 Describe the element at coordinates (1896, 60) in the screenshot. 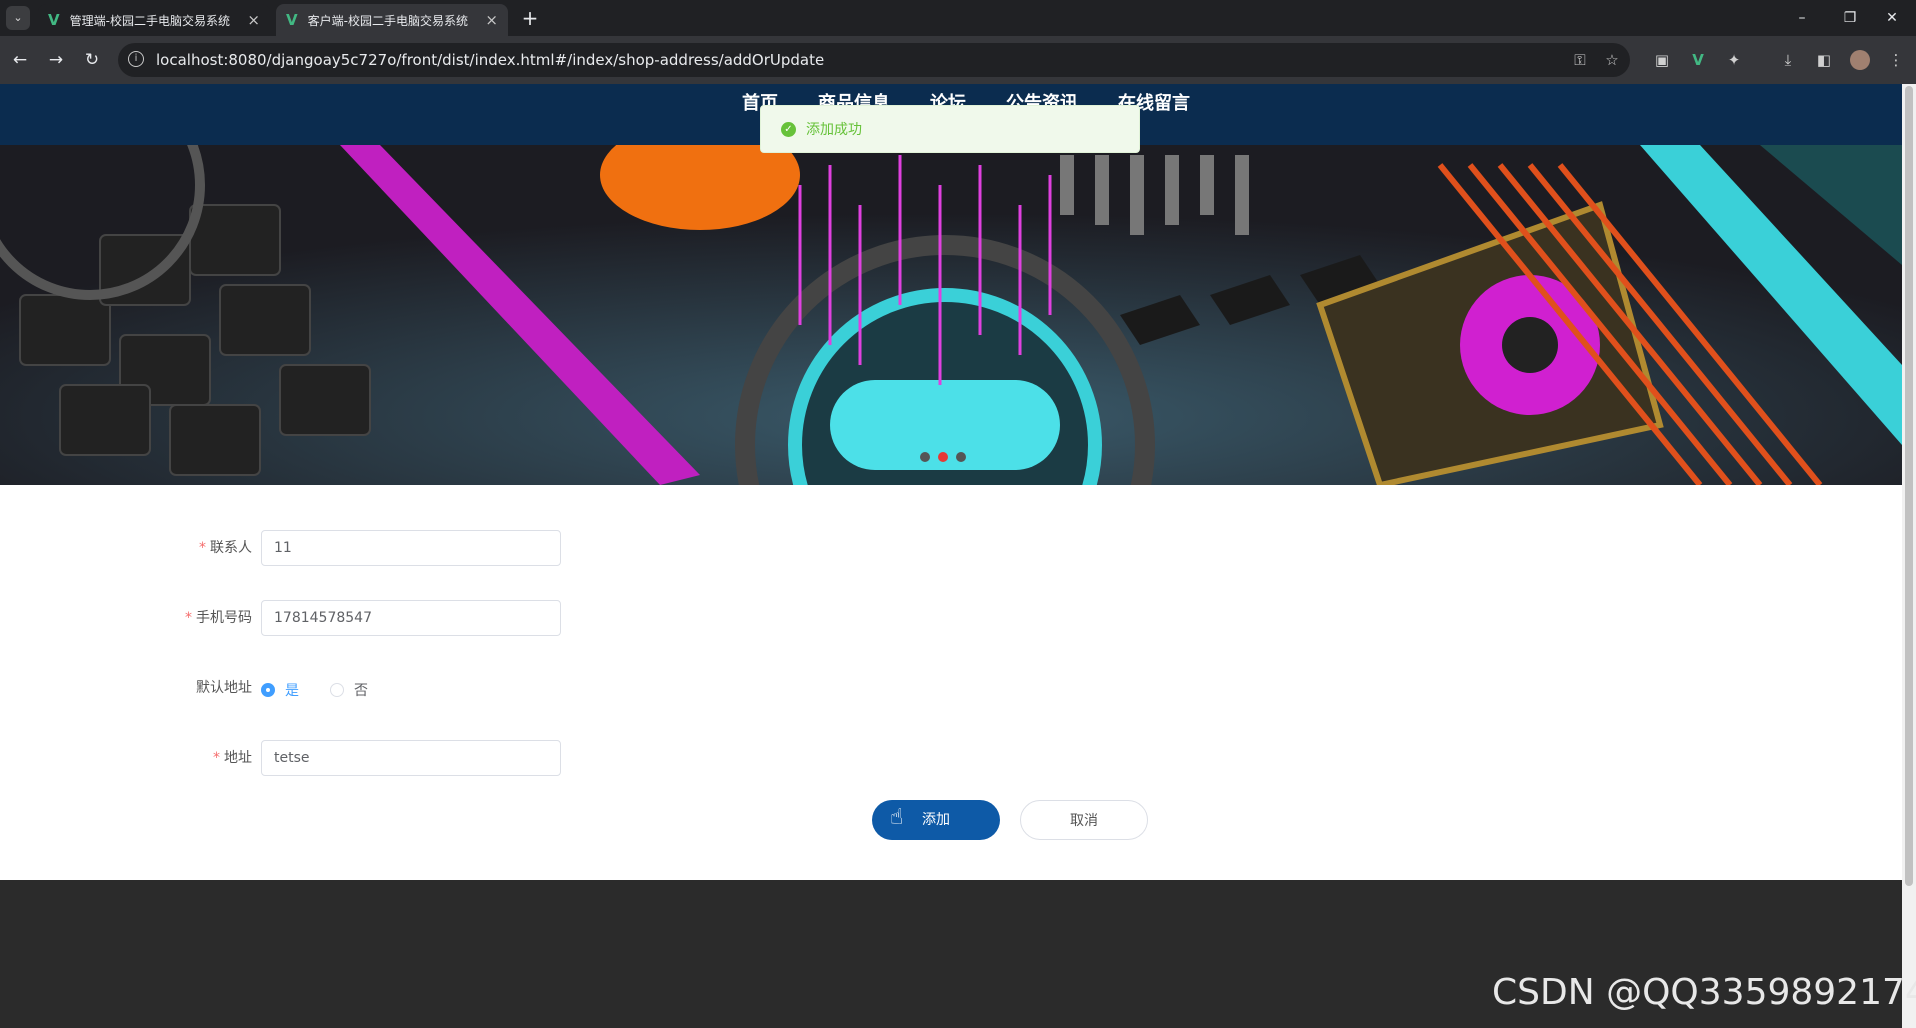

I see `menu-kebab-icon: ⋮` at that location.